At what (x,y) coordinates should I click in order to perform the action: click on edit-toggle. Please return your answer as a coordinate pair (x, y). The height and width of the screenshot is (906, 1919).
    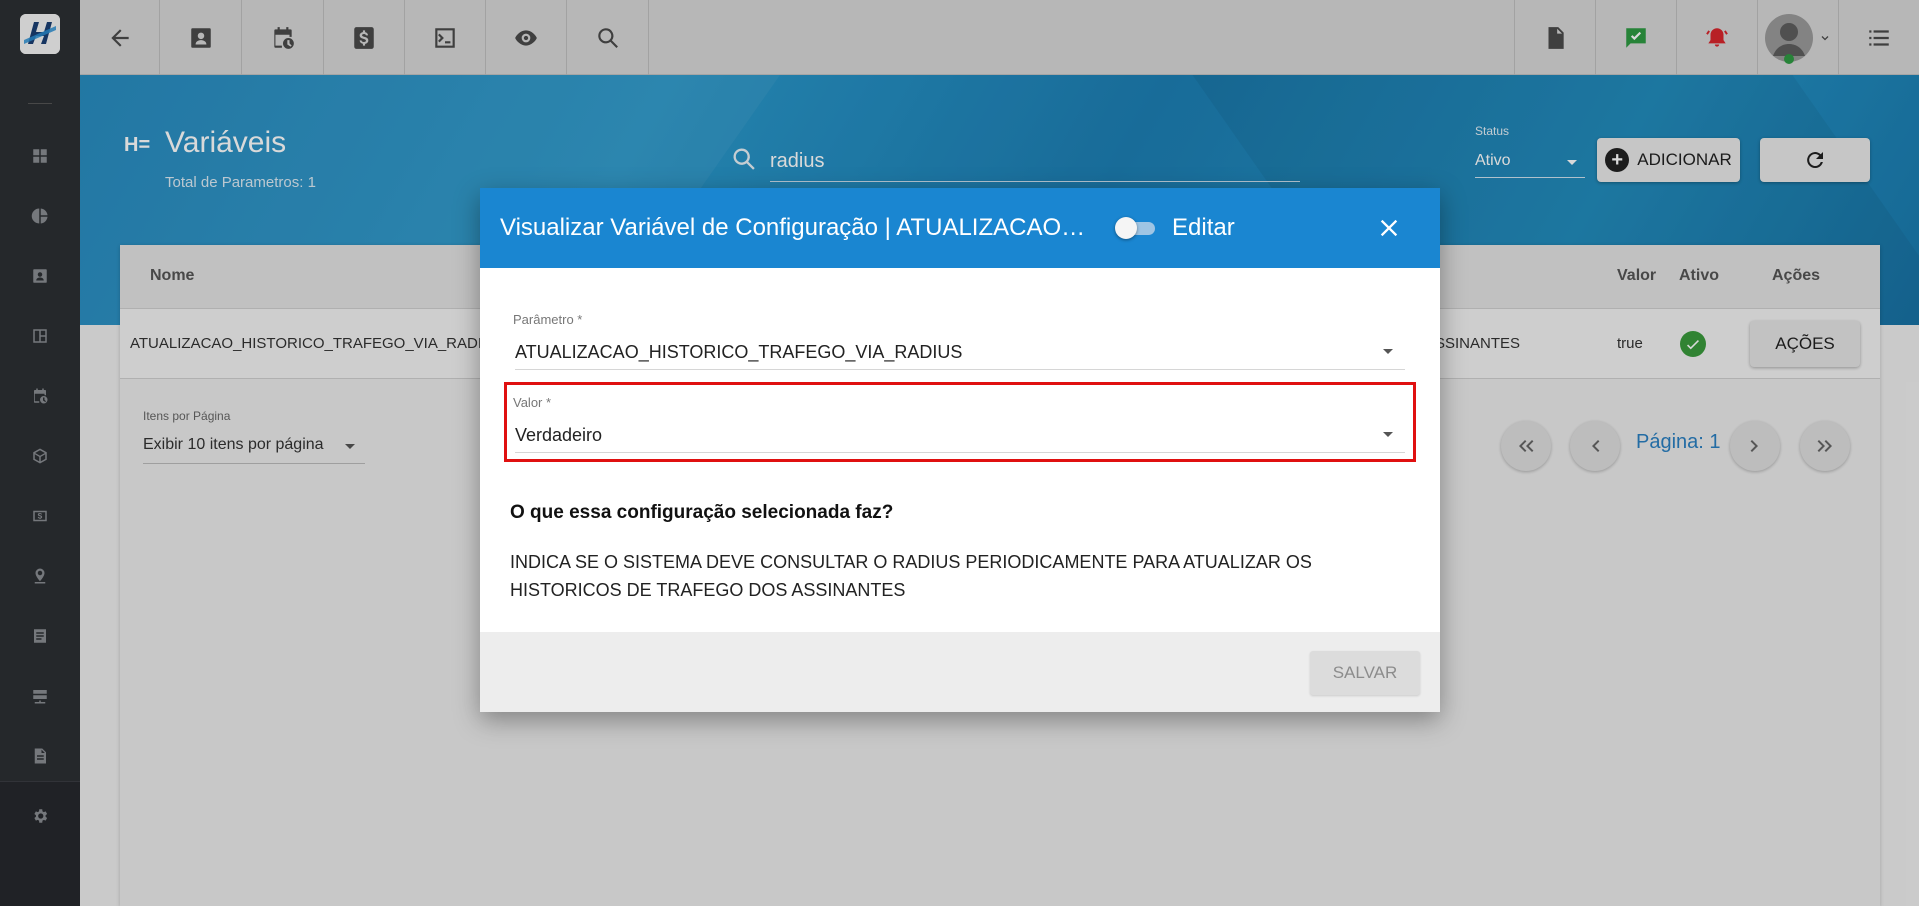
    Looking at the image, I should click on (1137, 228).